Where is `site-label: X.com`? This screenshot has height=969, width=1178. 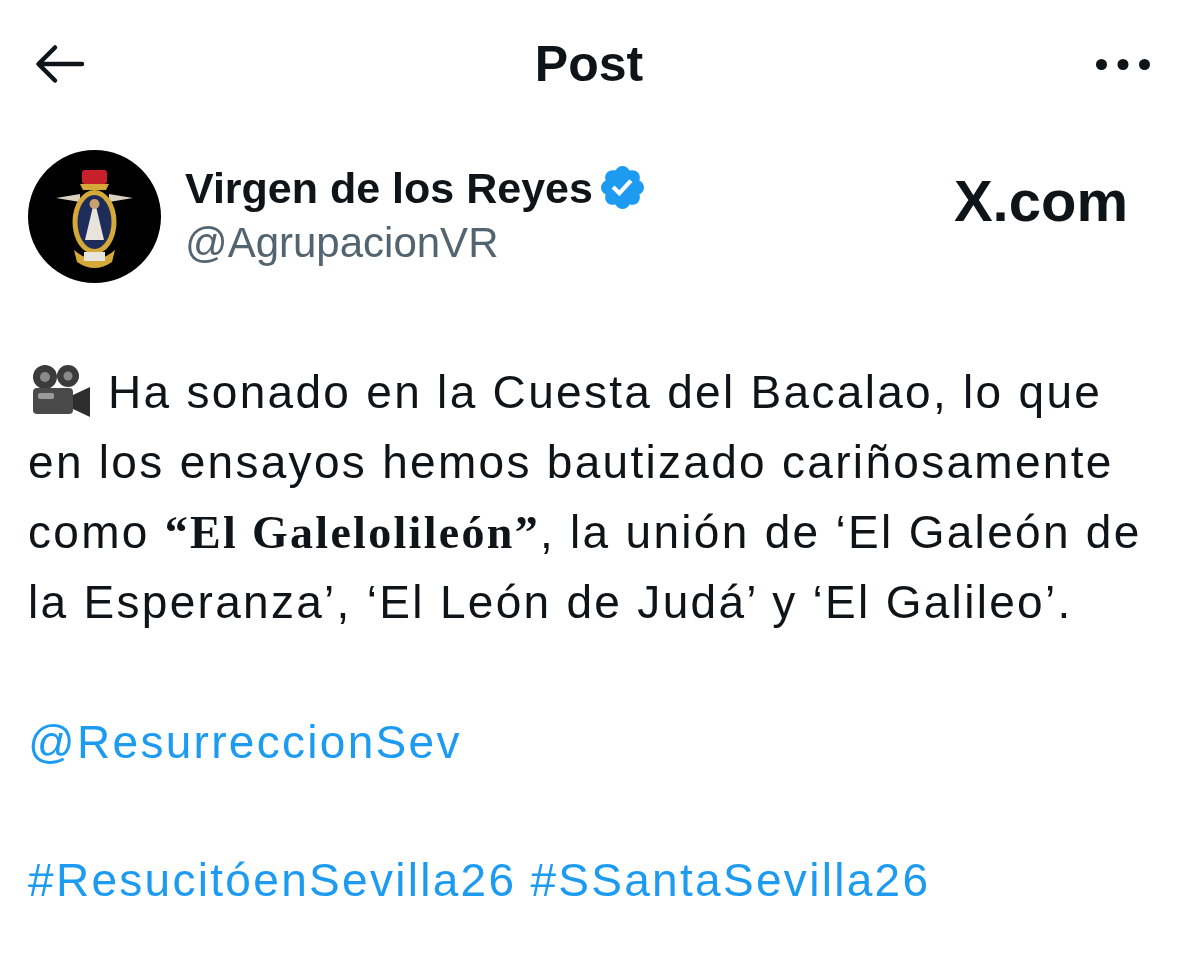
site-label: X.com is located at coordinates (1040, 201).